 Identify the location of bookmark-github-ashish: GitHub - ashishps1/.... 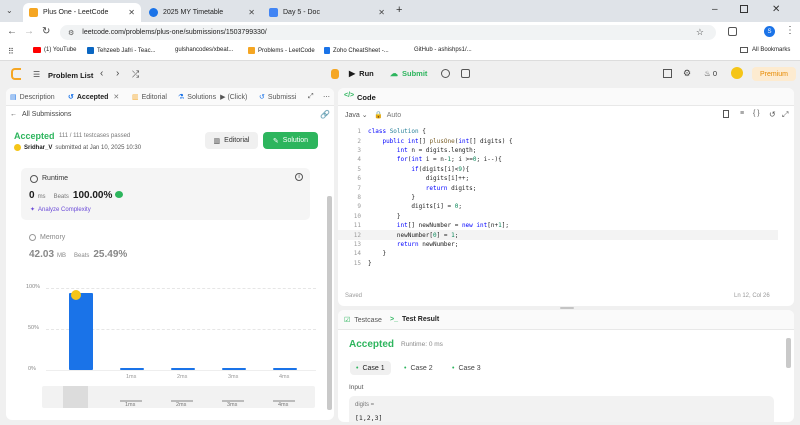
(443, 50).